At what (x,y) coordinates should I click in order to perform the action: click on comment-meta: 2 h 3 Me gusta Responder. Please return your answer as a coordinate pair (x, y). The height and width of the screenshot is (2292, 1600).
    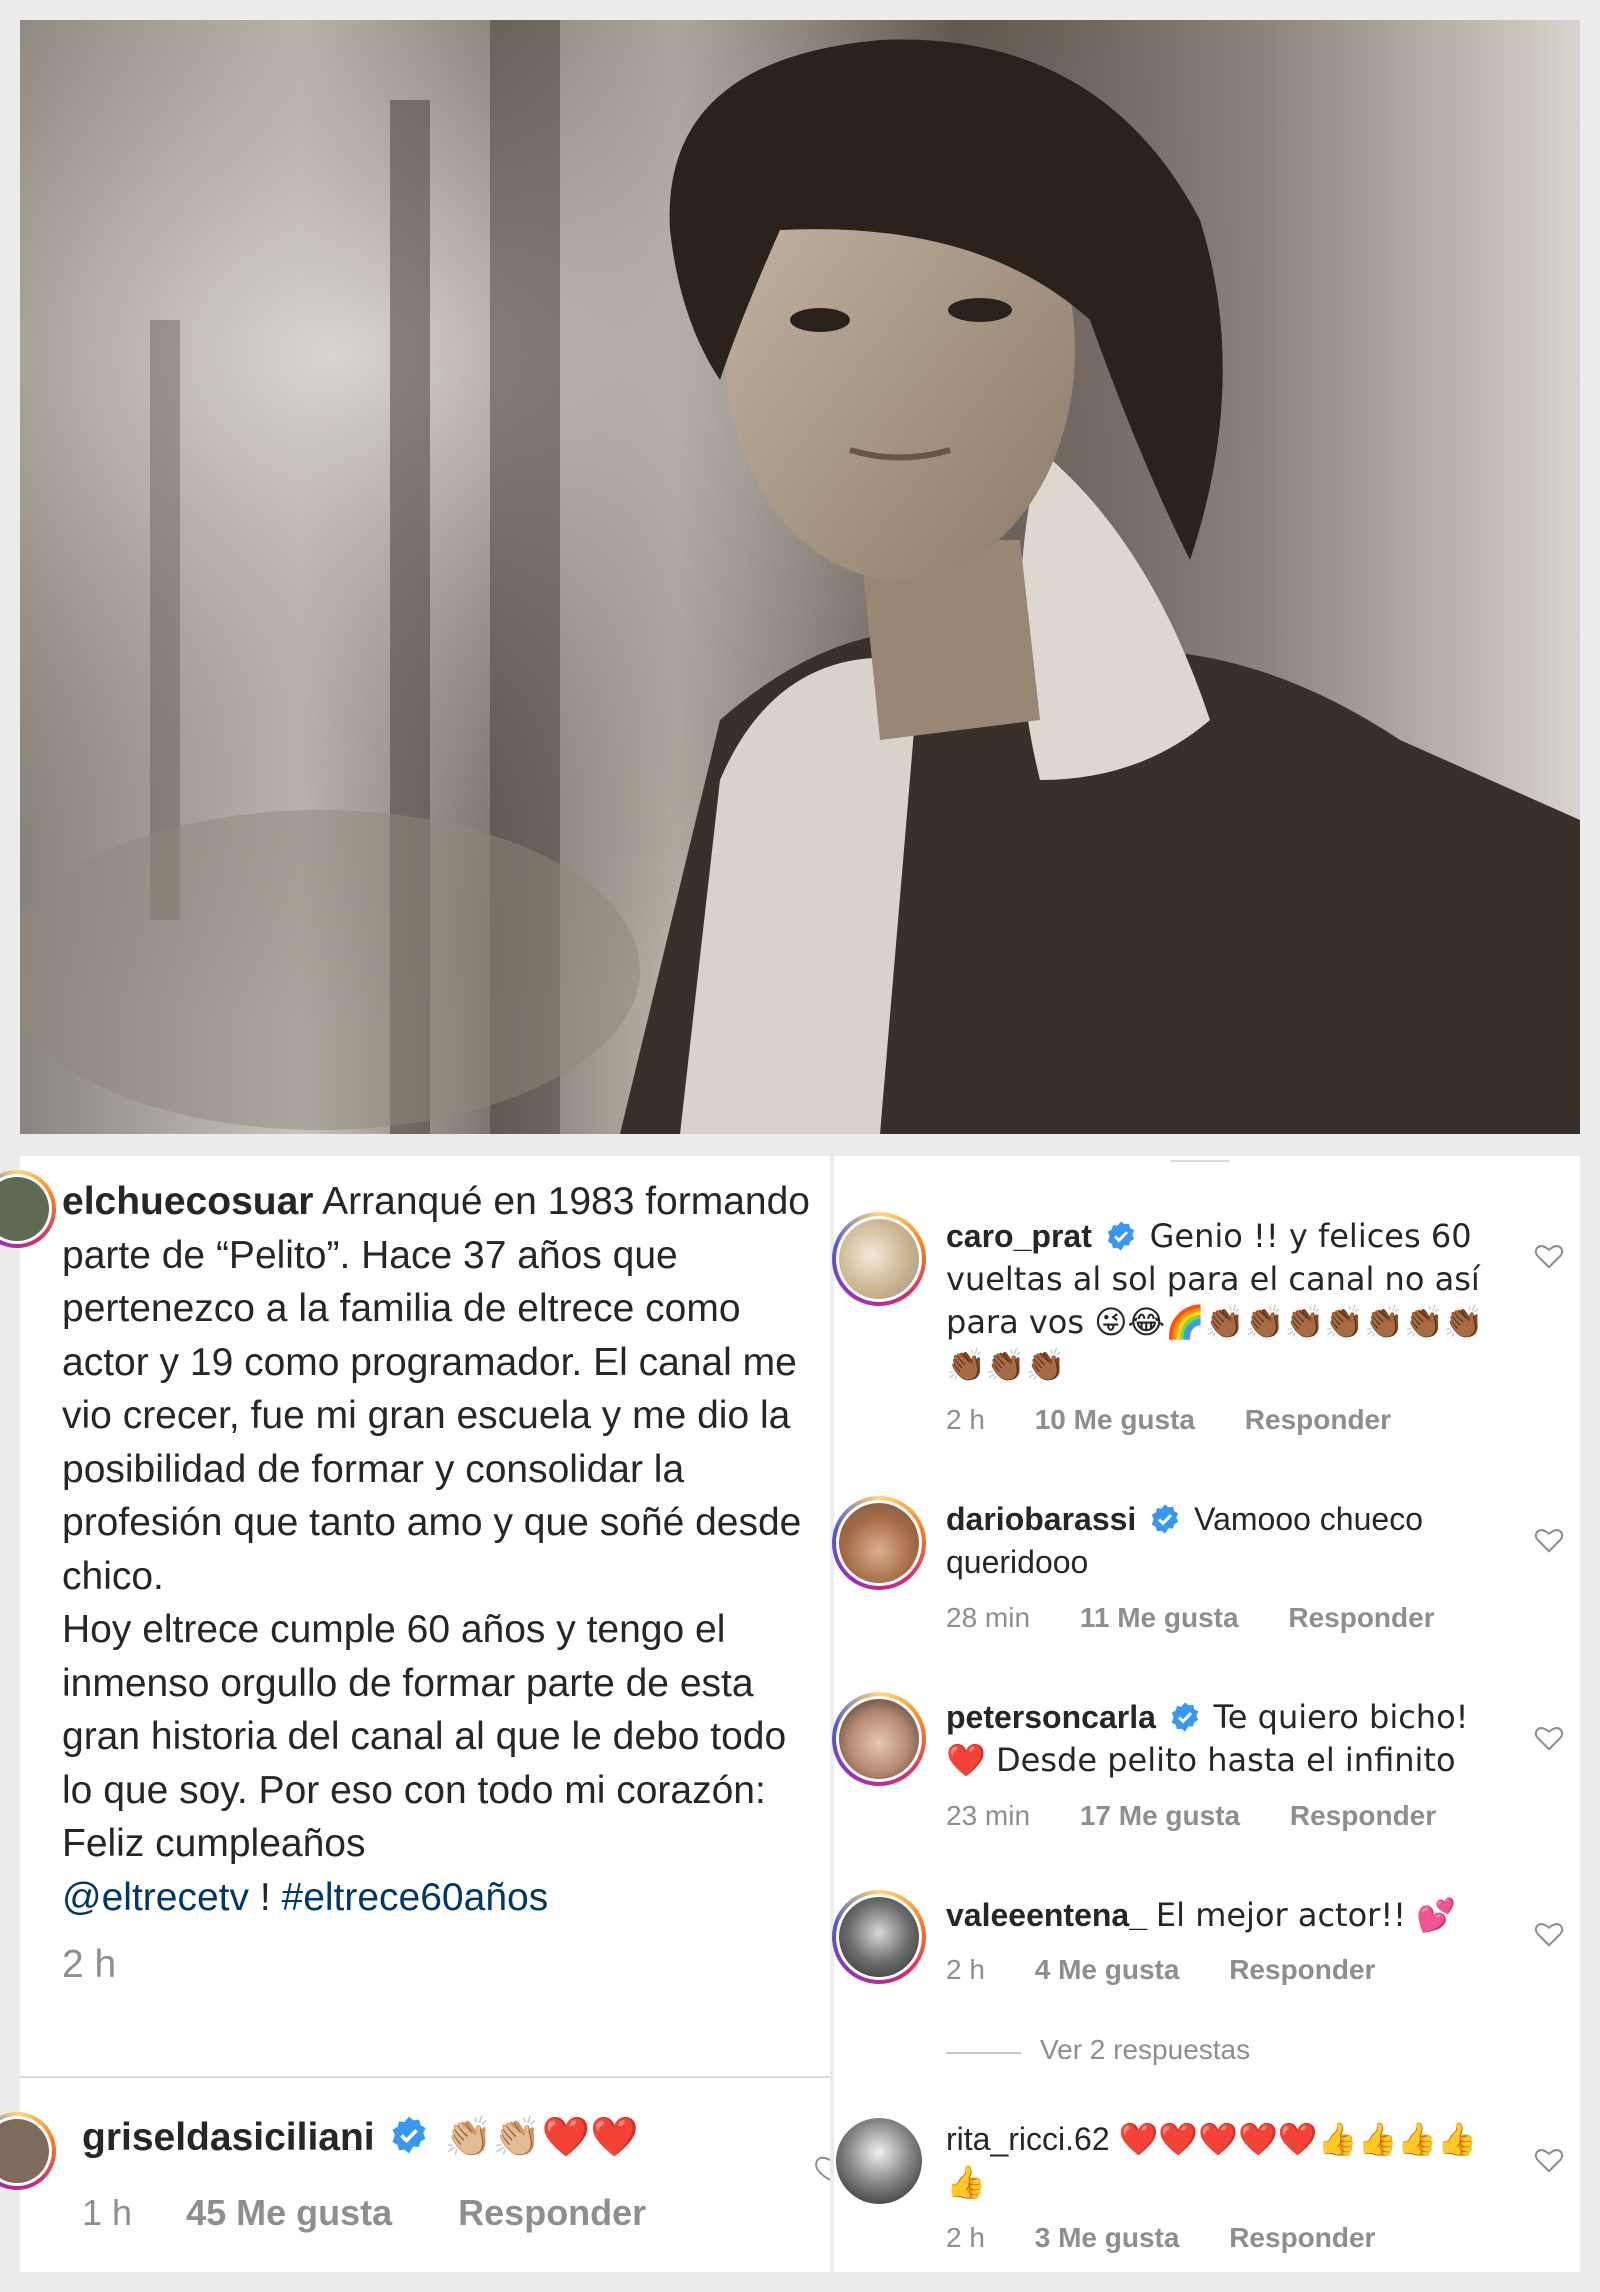
    Looking at the image, I should click on (1181, 2238).